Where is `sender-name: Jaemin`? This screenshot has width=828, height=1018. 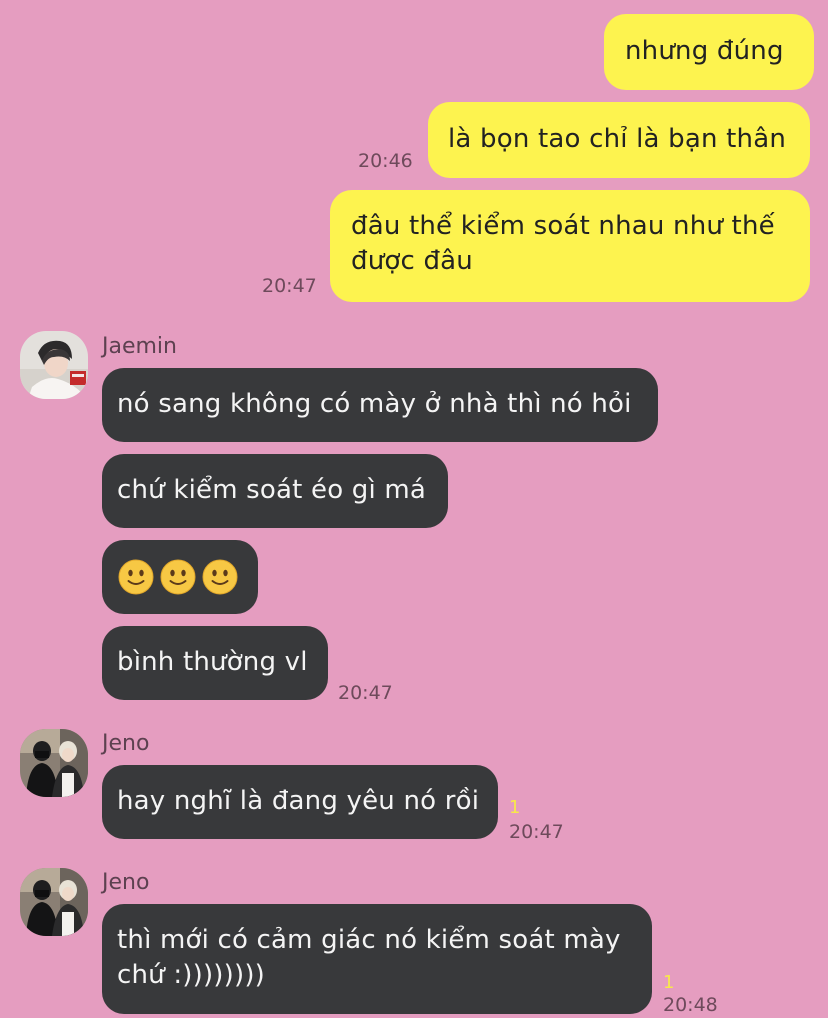 sender-name: Jaemin is located at coordinates (139, 346).